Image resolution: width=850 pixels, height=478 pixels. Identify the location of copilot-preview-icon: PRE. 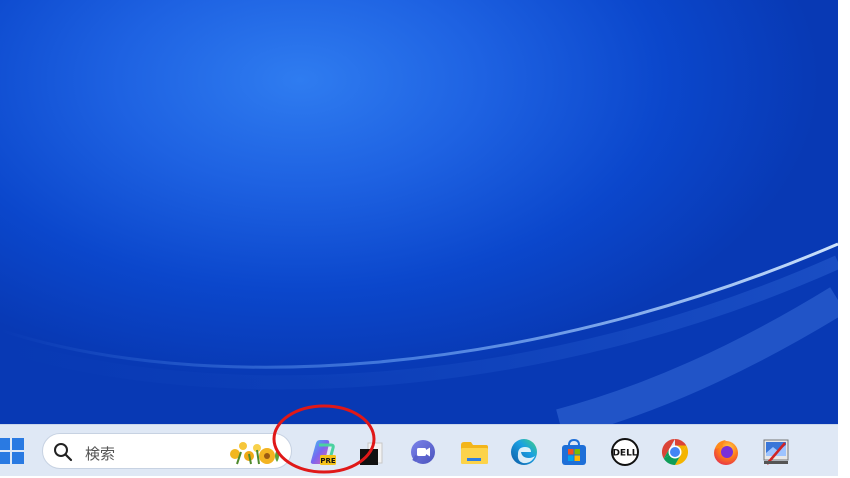
(322, 452).